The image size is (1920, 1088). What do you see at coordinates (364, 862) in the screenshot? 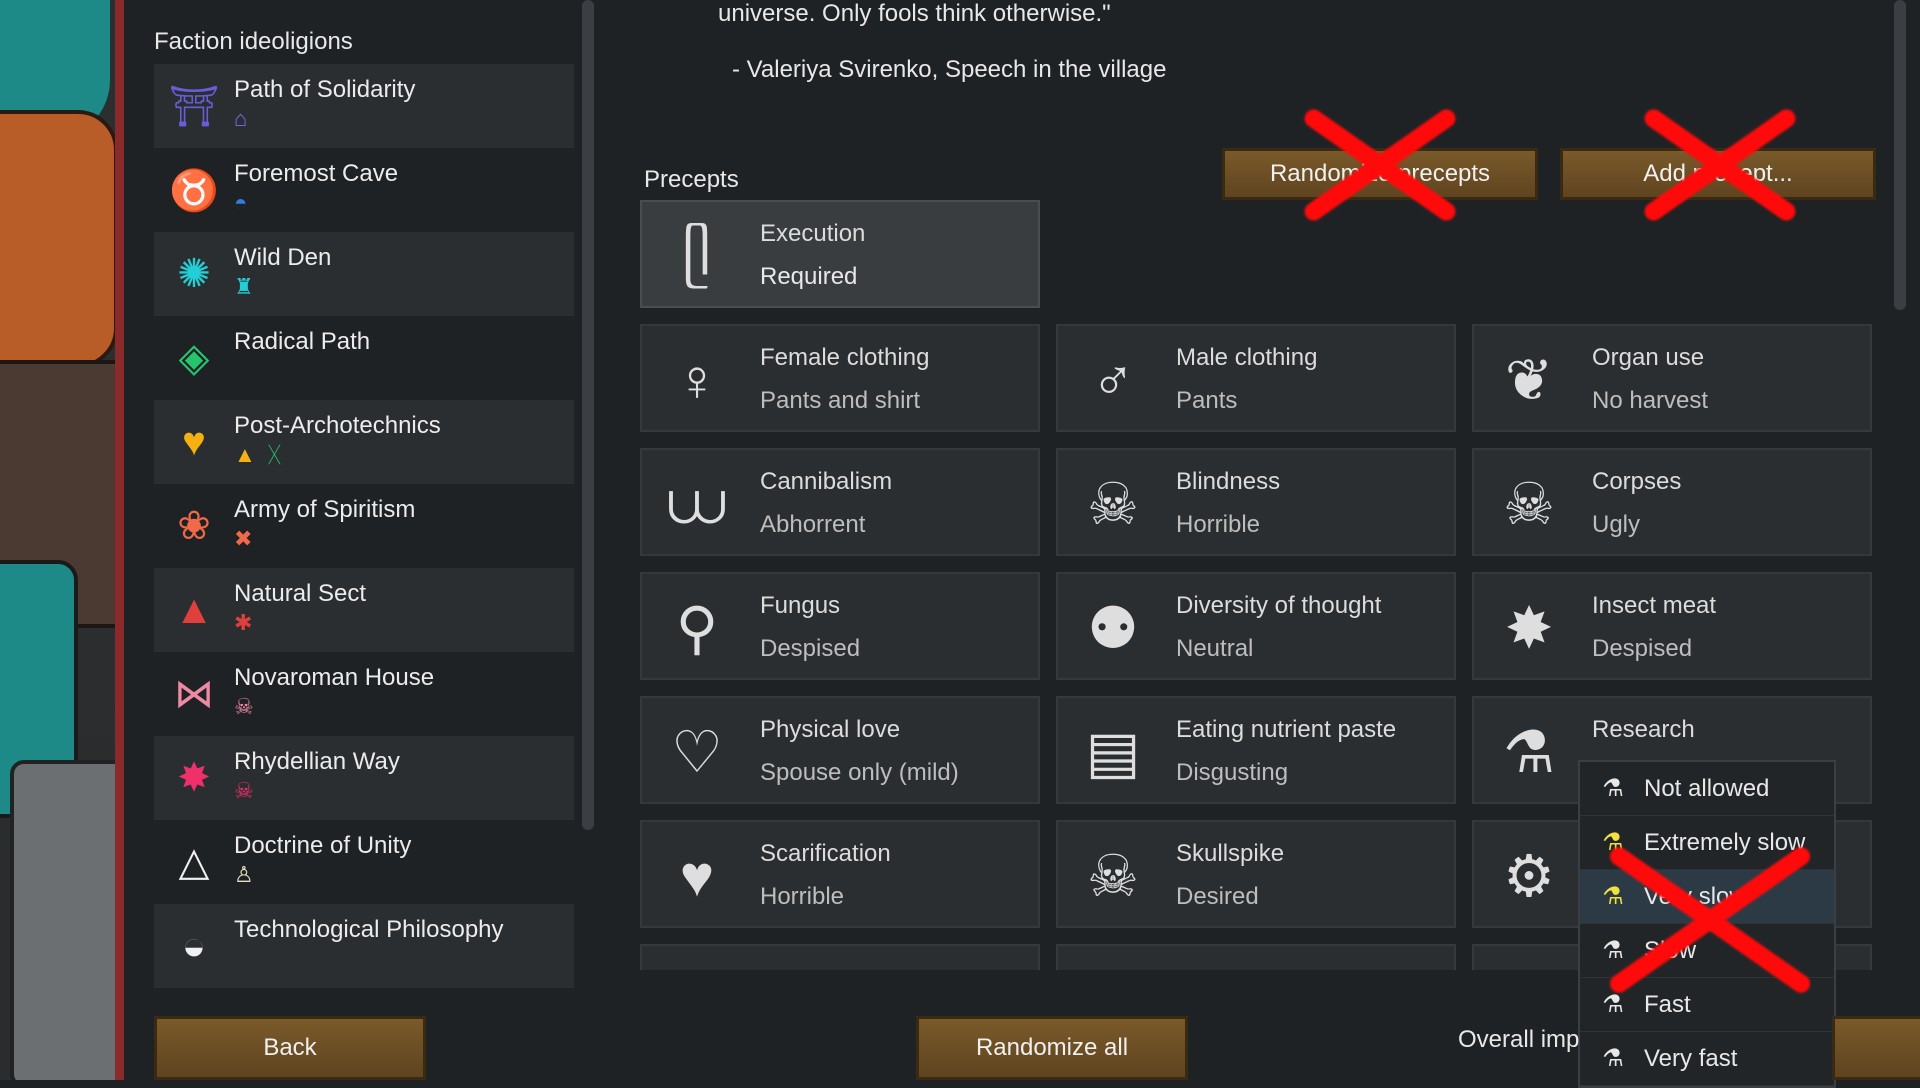
I see `faction-item: △ Doctrine of Unity ♙` at bounding box center [364, 862].